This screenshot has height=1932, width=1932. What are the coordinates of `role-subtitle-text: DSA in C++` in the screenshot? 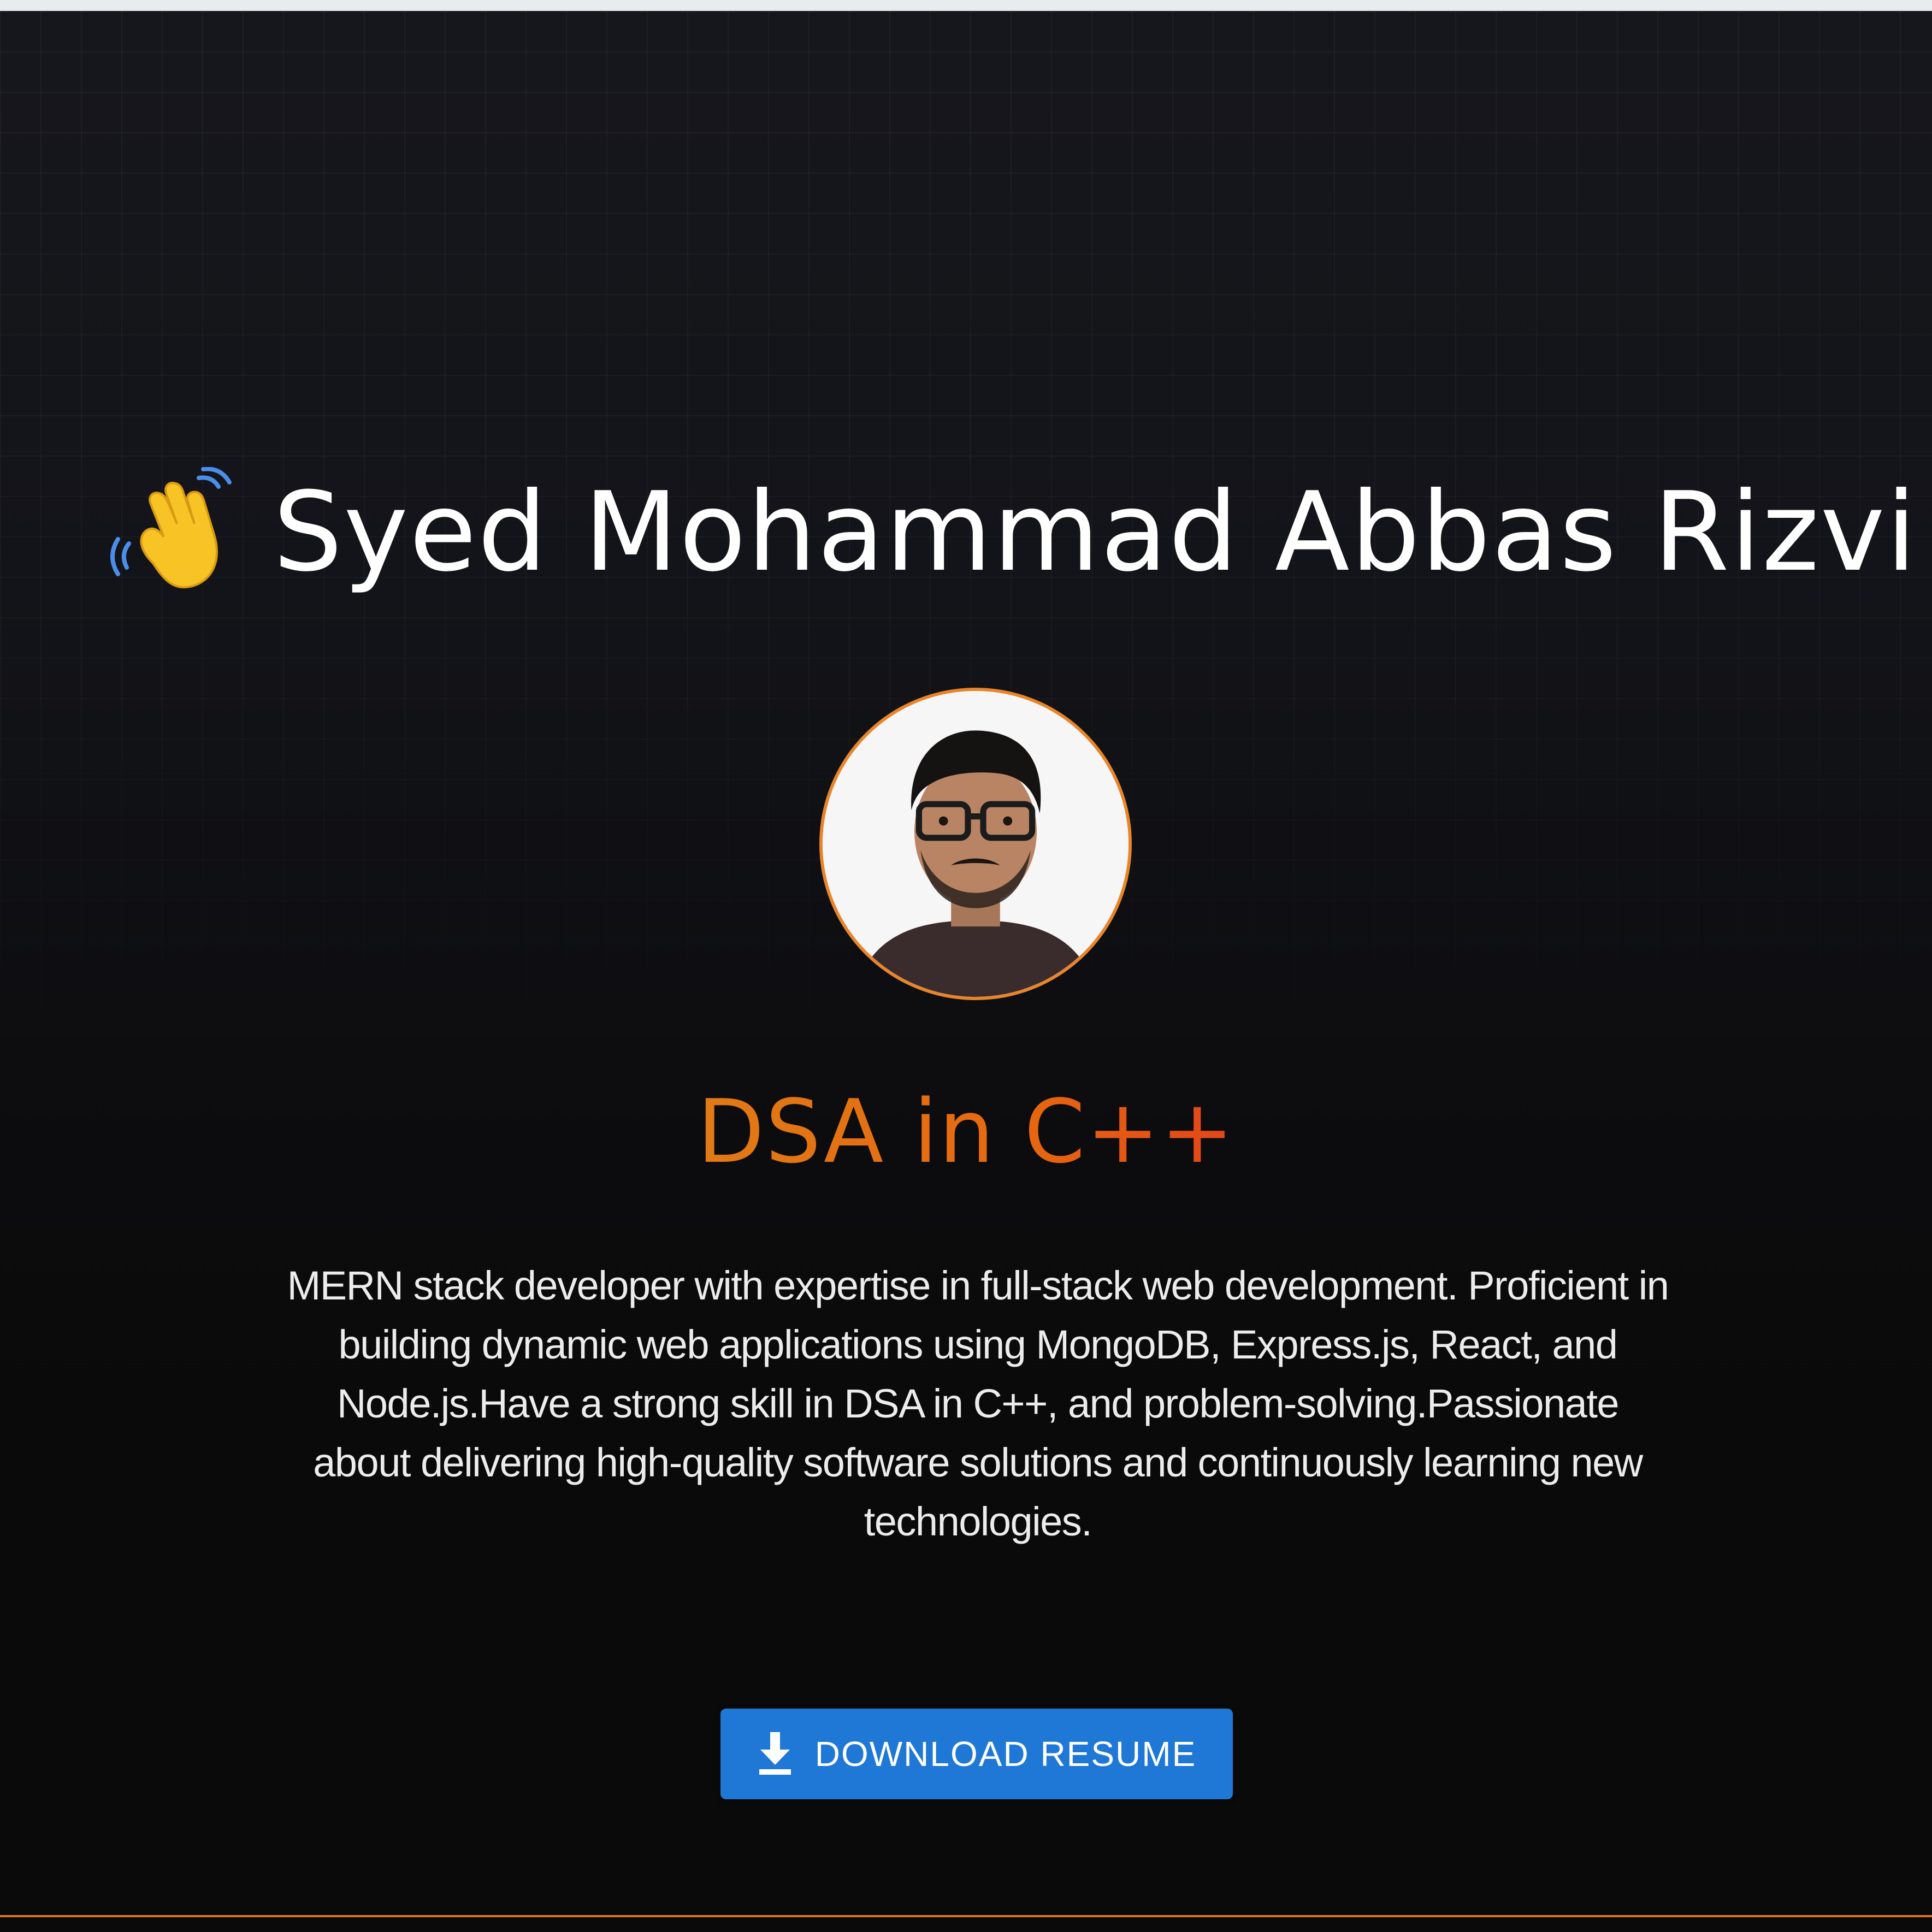 It's located at (966, 1131).